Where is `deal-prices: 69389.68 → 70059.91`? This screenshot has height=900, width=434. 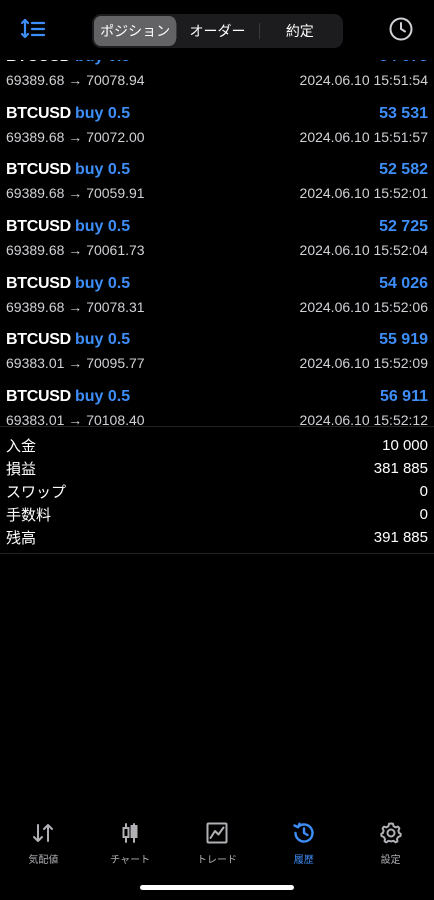
deal-prices: 69389.68 → 70059.91 is located at coordinates (75, 193).